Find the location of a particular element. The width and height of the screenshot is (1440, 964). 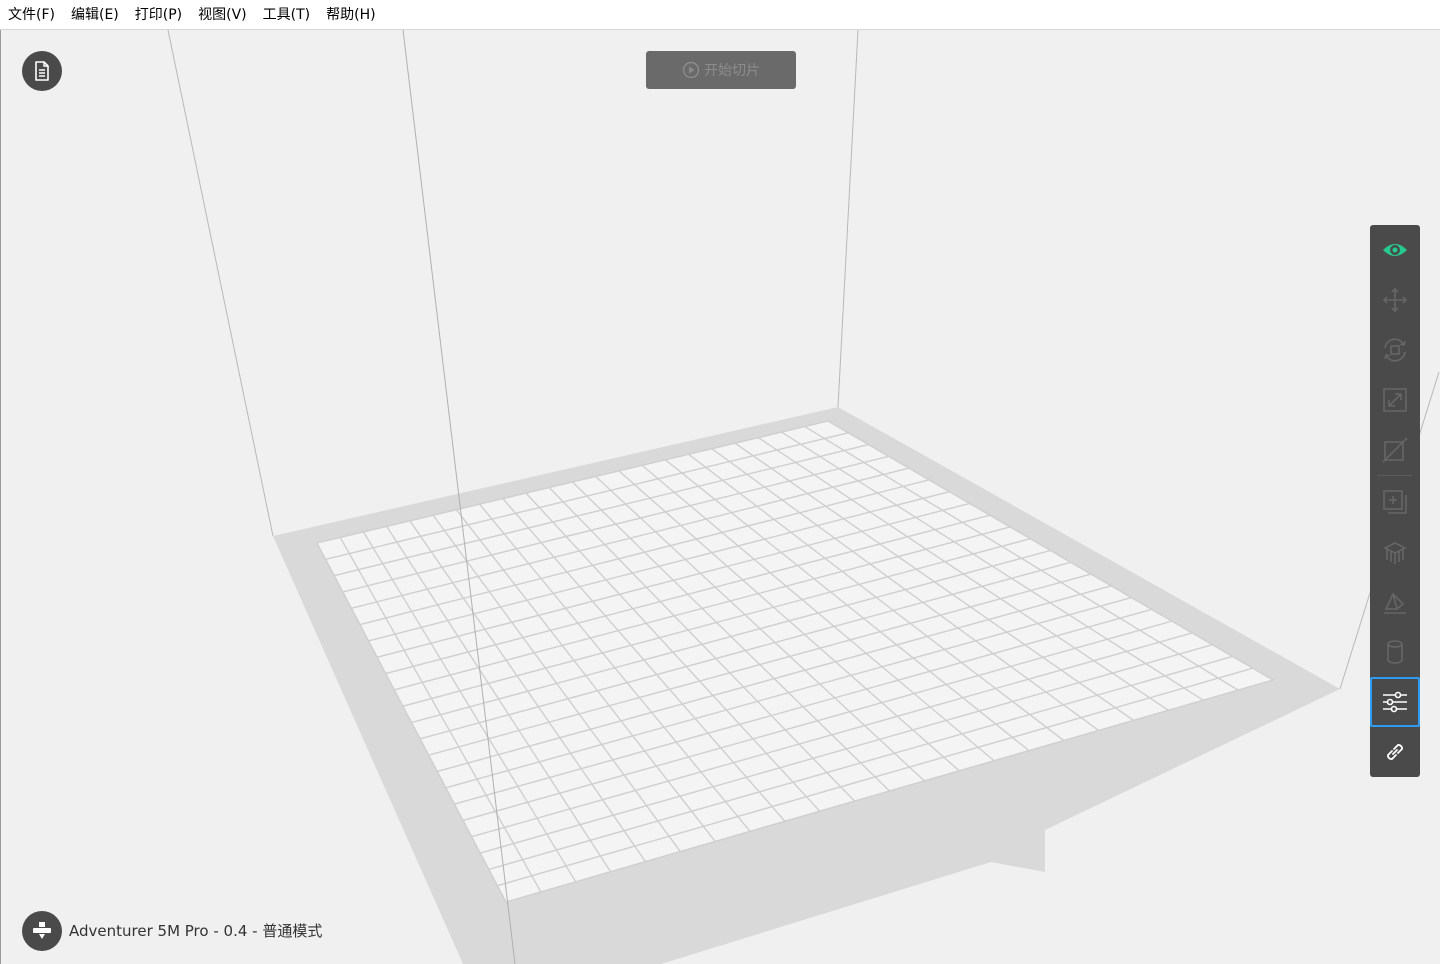

play-circle-icon is located at coordinates (691, 70).